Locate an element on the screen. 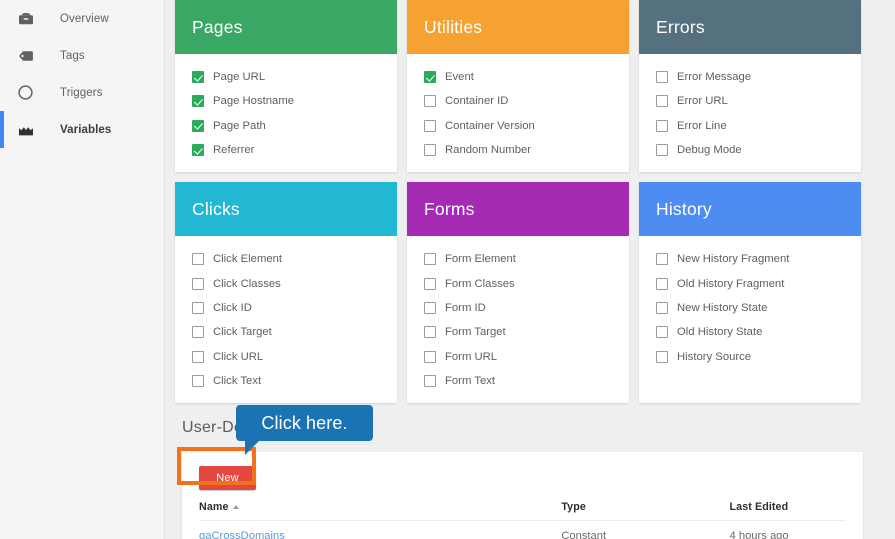 The width and height of the screenshot is (895, 539). sidebar-item-tags: Tags is located at coordinates (82, 55).